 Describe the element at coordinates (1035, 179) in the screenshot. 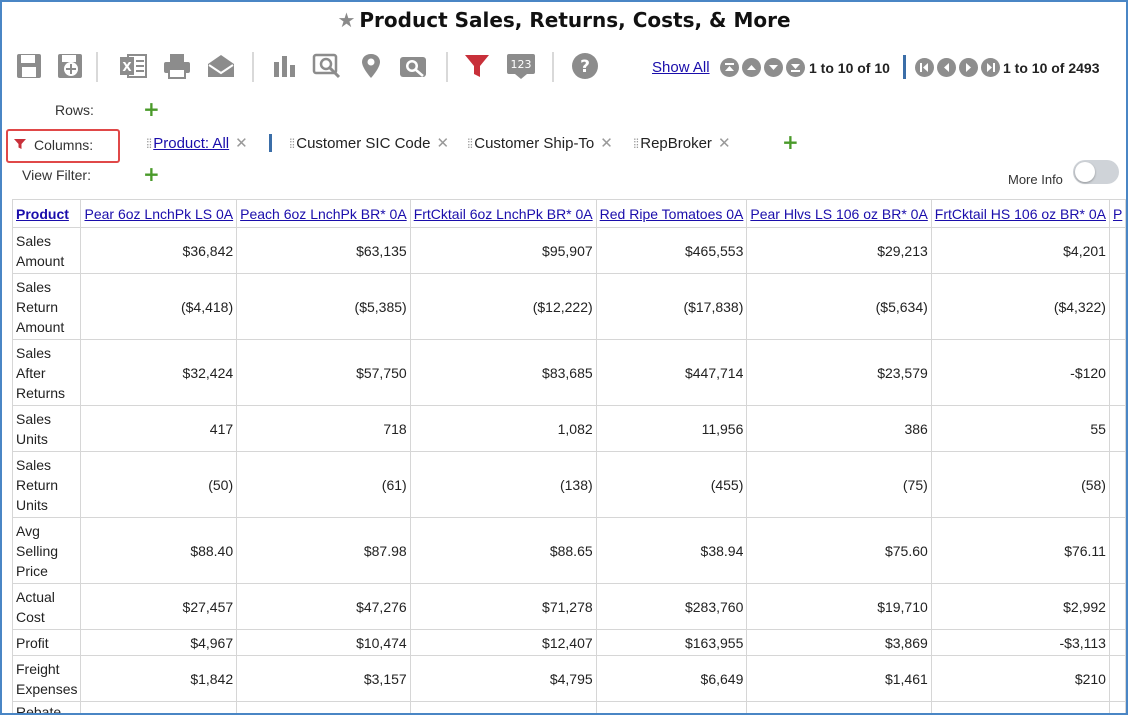

I see `more-info-label: More Info` at that location.